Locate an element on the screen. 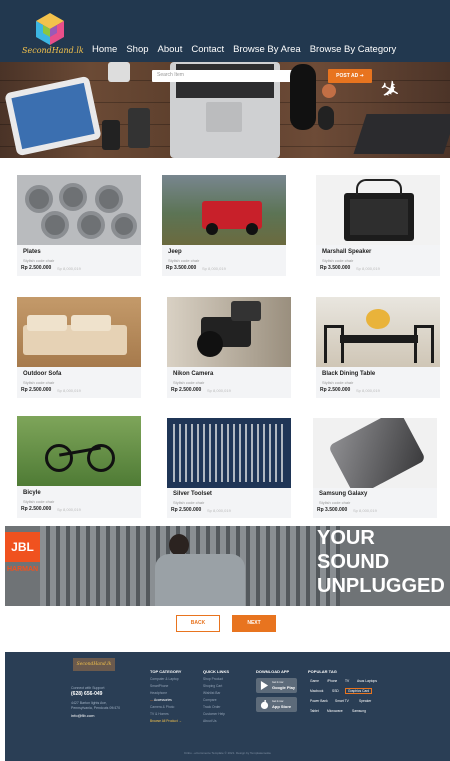  tag: Game is located at coordinates (314, 681).